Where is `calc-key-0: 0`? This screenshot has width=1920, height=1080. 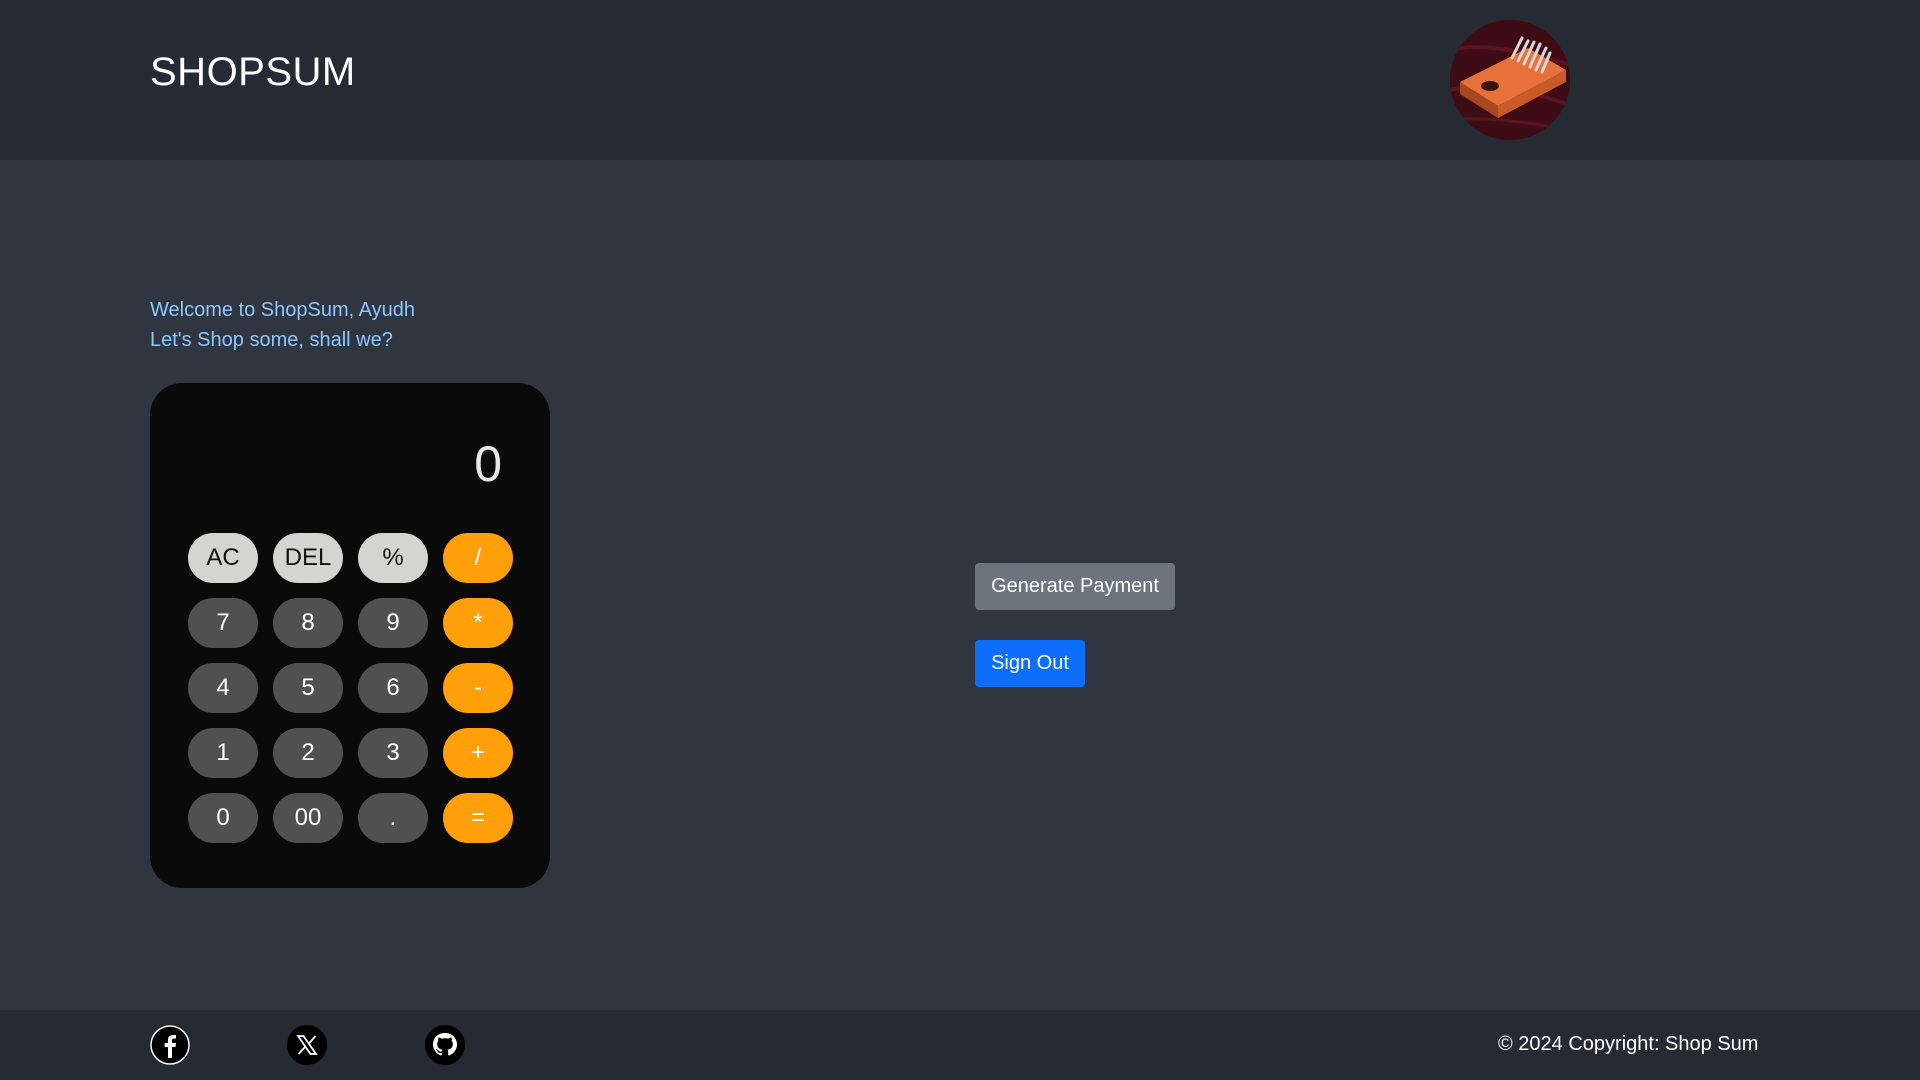
calc-key-0: 0 is located at coordinates (223, 818).